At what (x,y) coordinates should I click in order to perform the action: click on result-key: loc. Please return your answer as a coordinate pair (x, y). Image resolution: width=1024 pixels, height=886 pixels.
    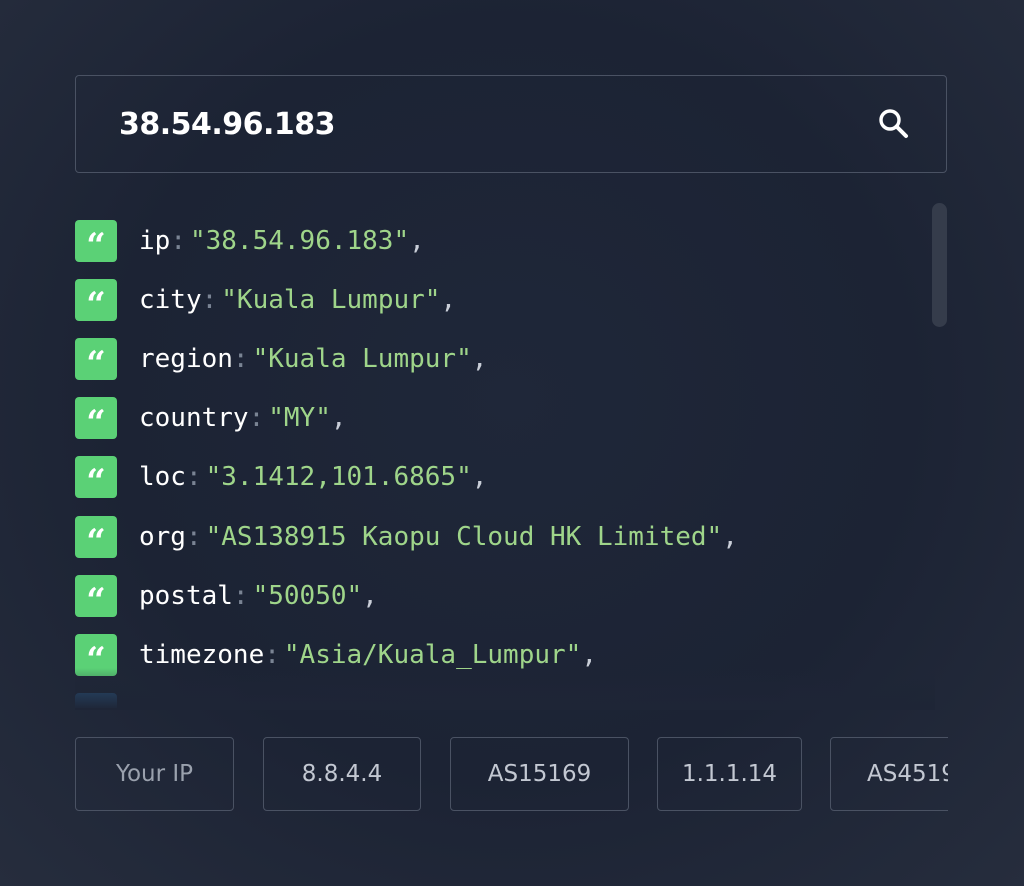
    Looking at the image, I should click on (162, 477).